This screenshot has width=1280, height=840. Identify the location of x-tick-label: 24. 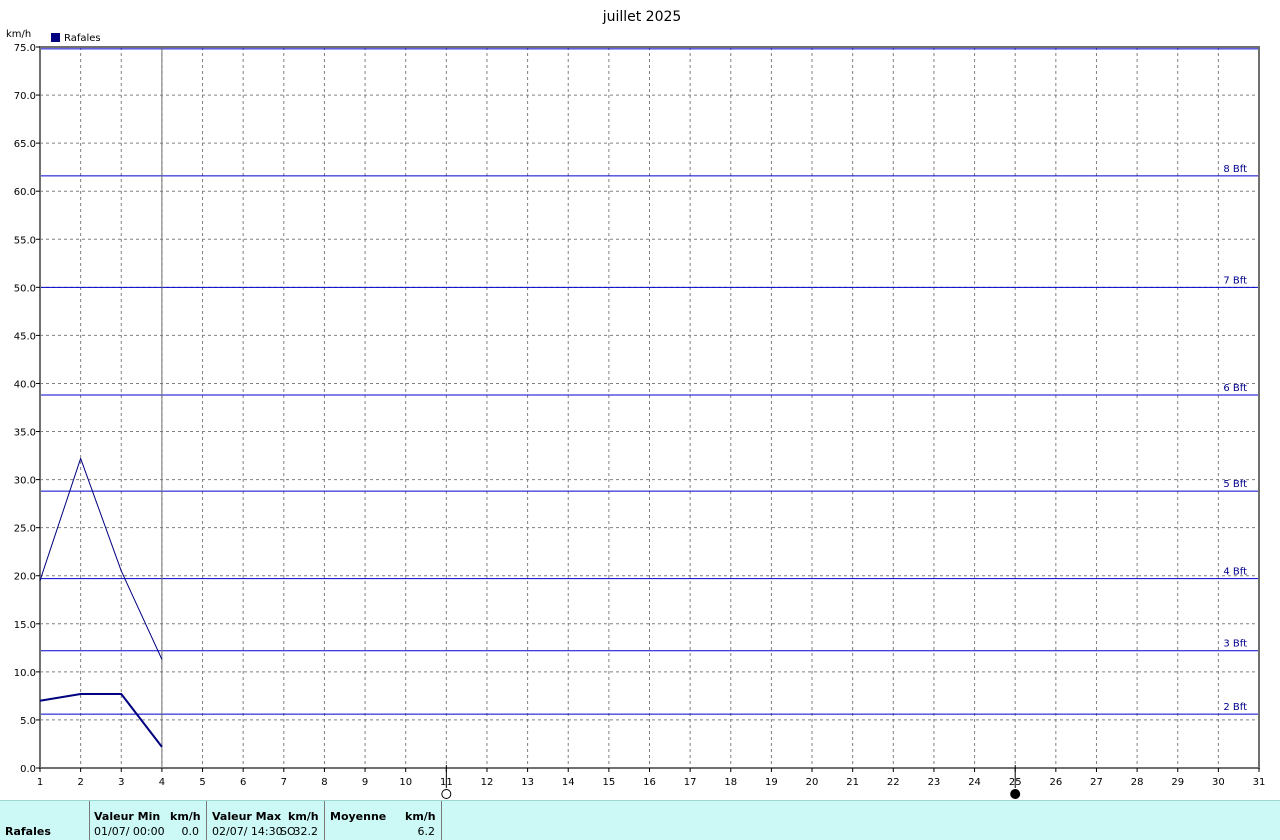
(974, 782).